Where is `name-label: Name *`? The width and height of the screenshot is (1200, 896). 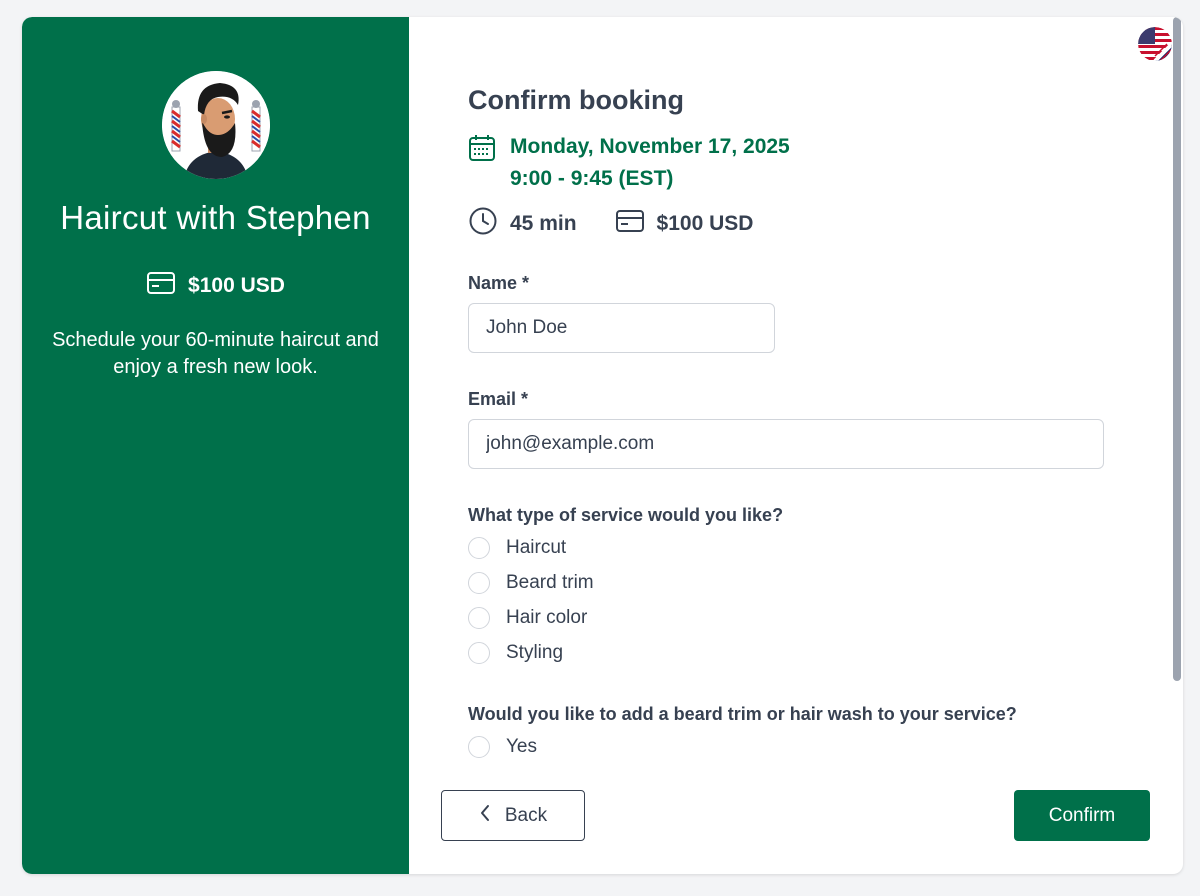 name-label: Name * is located at coordinates (499, 283).